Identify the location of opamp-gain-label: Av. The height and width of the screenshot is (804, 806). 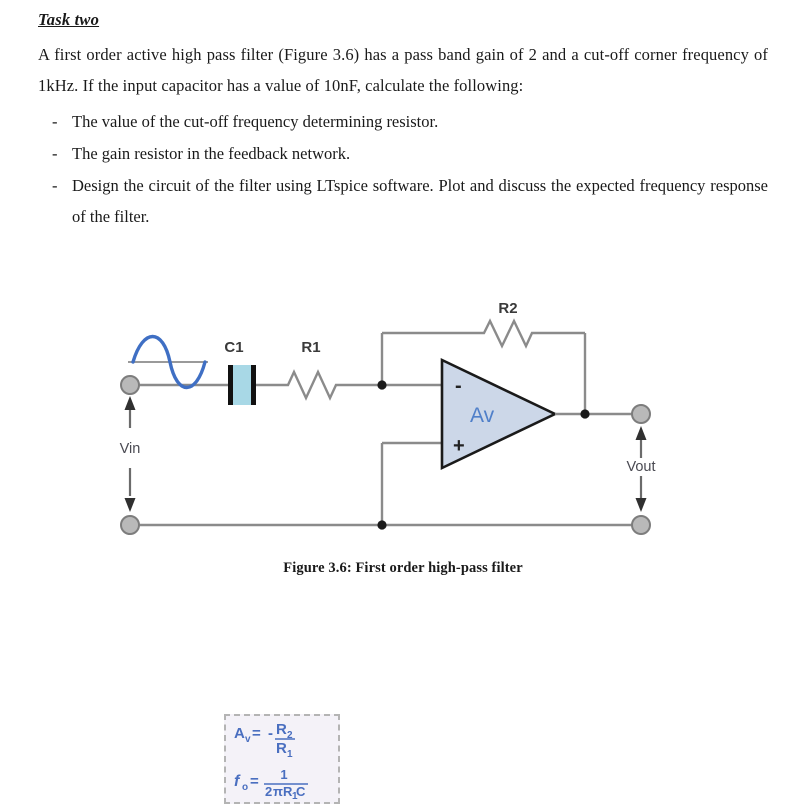
(482, 415).